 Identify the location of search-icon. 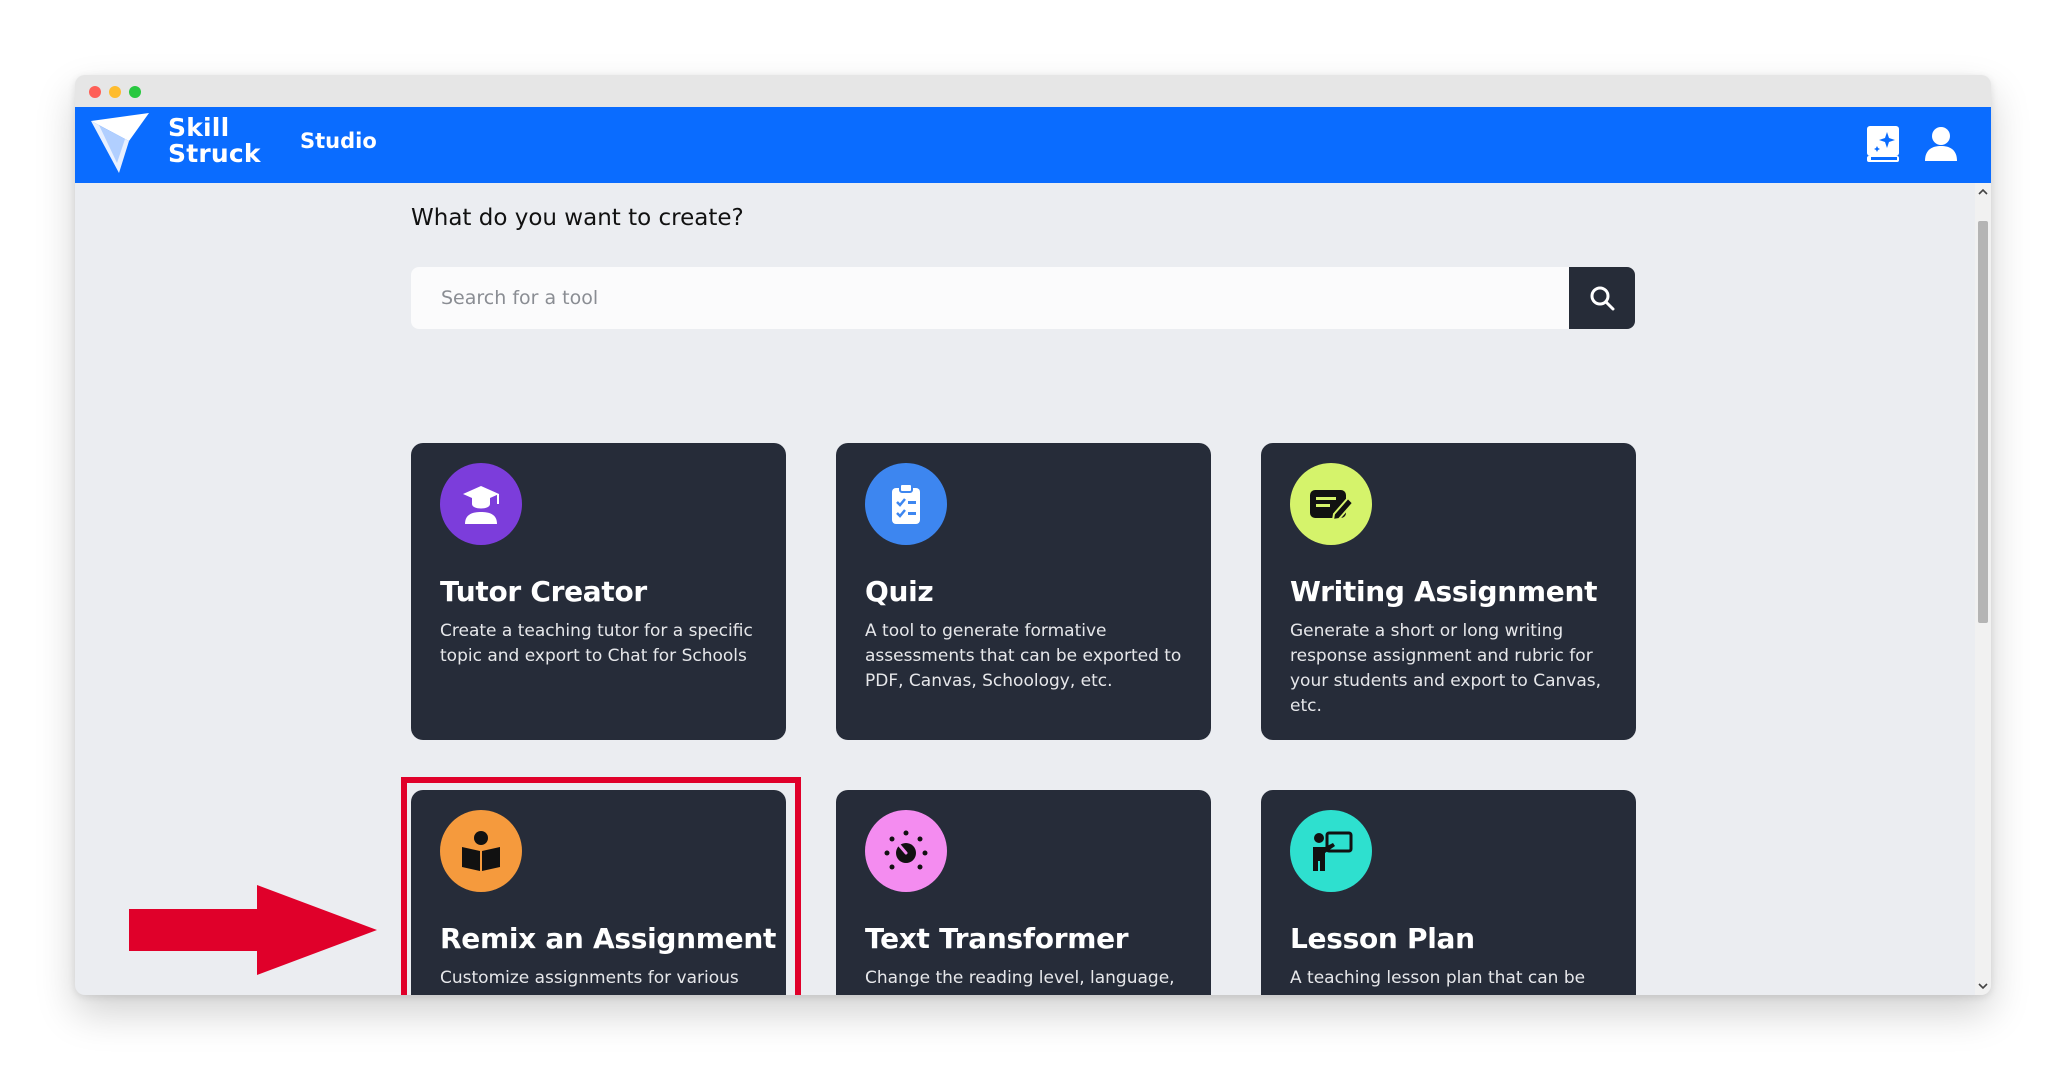
(1602, 298).